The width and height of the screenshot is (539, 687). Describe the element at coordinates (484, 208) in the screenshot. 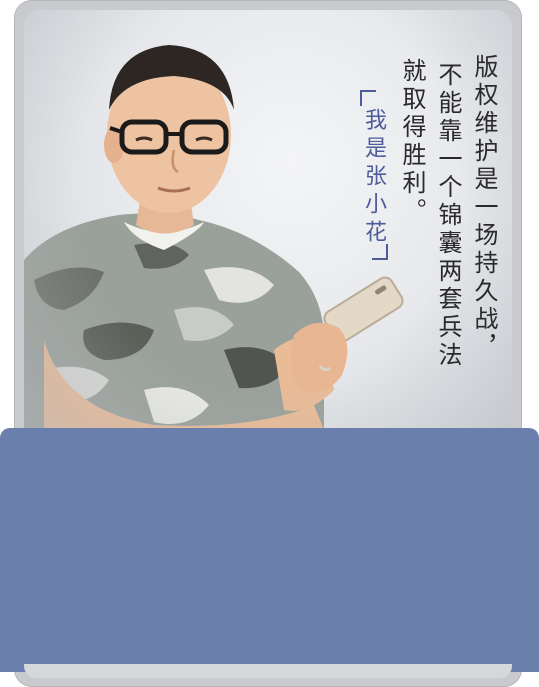

I see `quote-line-1: 版权维护是一场持久战，` at that location.